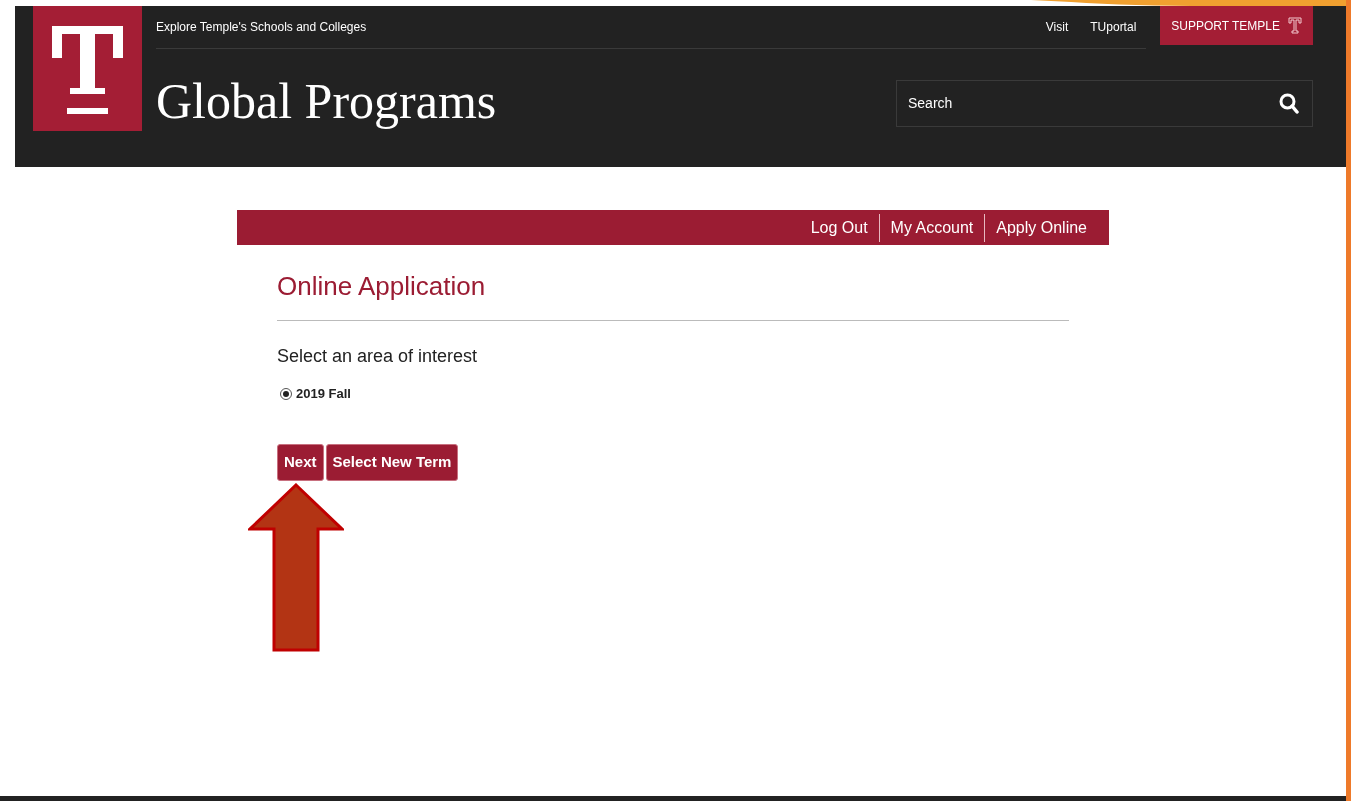 Image resolution: width=1351 pixels, height=801 pixels. What do you see at coordinates (1041, 227) in the screenshot?
I see `nav-link: Apply Online` at bounding box center [1041, 227].